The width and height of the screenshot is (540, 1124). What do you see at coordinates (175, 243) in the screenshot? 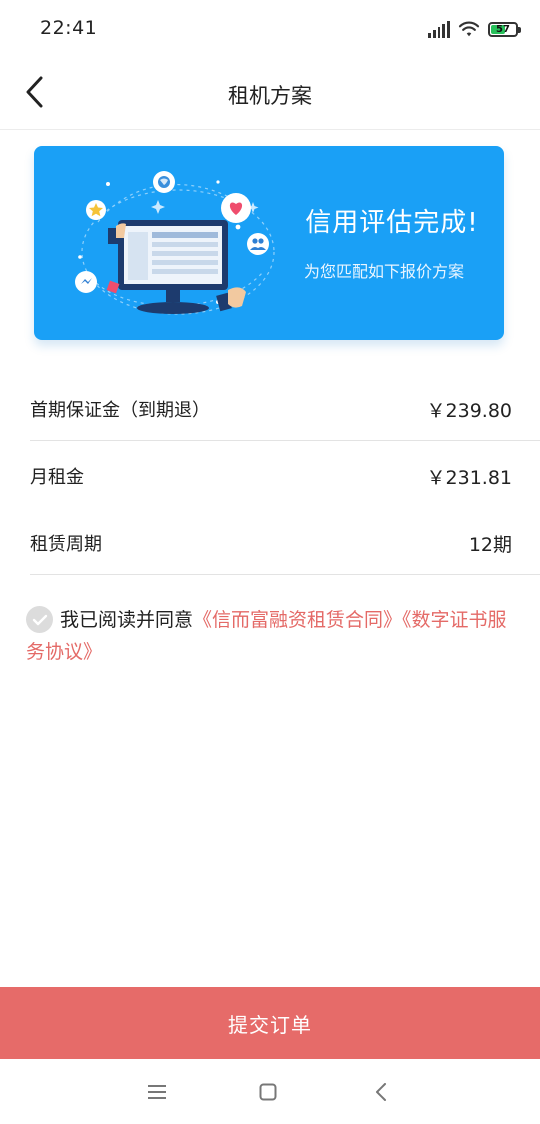
I see `computer-illustration` at bounding box center [175, 243].